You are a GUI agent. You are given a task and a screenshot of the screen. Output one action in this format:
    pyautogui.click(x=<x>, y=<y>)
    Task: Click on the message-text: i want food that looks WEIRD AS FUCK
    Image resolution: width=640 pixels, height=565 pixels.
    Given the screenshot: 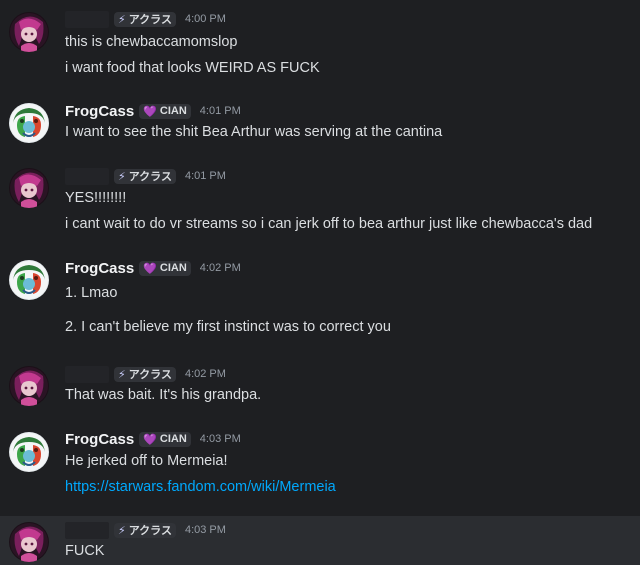 What is the action you would take?
    pyautogui.click(x=192, y=68)
    